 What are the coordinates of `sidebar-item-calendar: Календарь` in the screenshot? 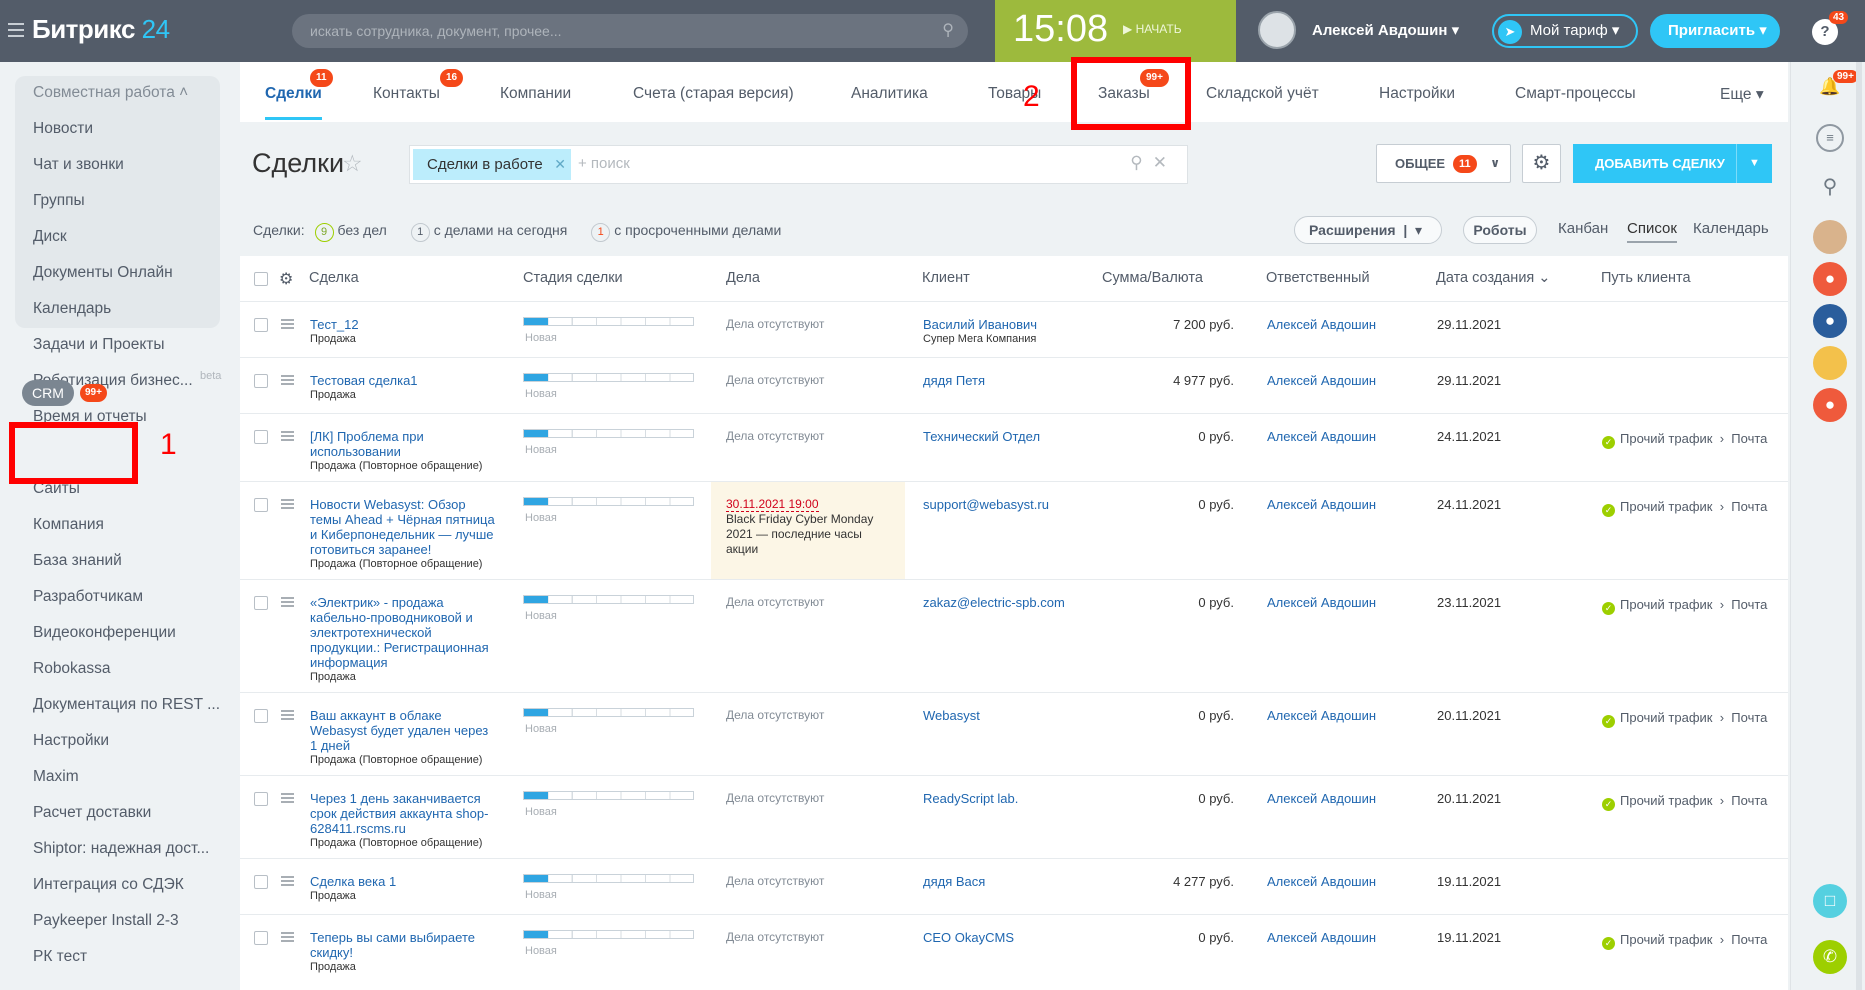 It's located at (72, 309).